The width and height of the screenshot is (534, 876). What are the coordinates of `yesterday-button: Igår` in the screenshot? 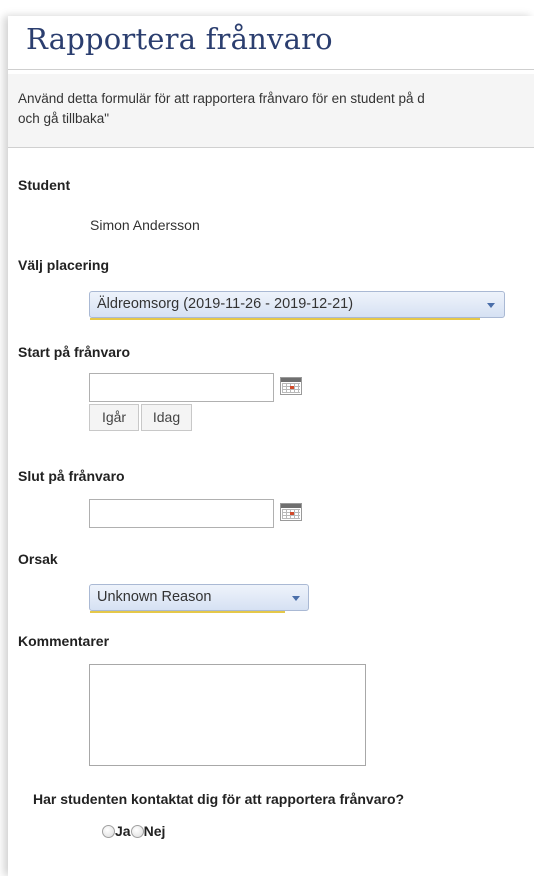 It's located at (114, 417).